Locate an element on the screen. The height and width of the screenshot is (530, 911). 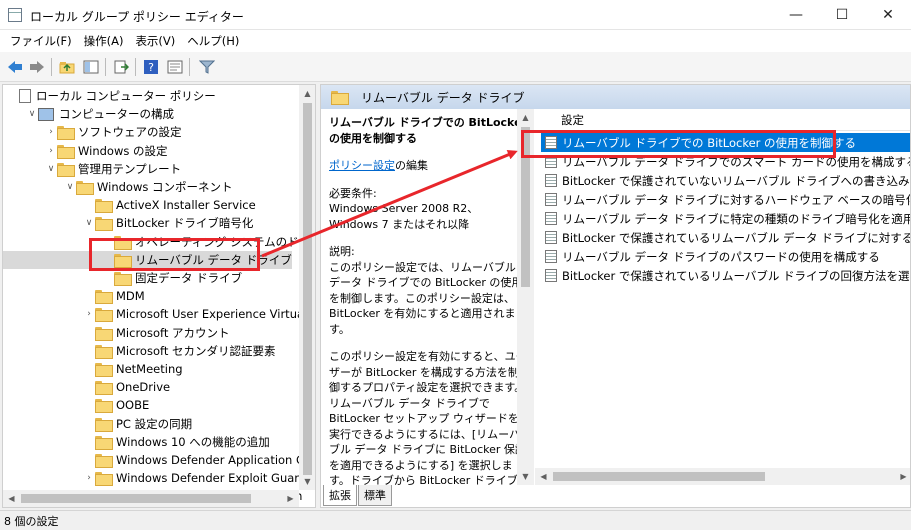
menu-help: ヘルプ(H) is located at coordinates (213, 41).